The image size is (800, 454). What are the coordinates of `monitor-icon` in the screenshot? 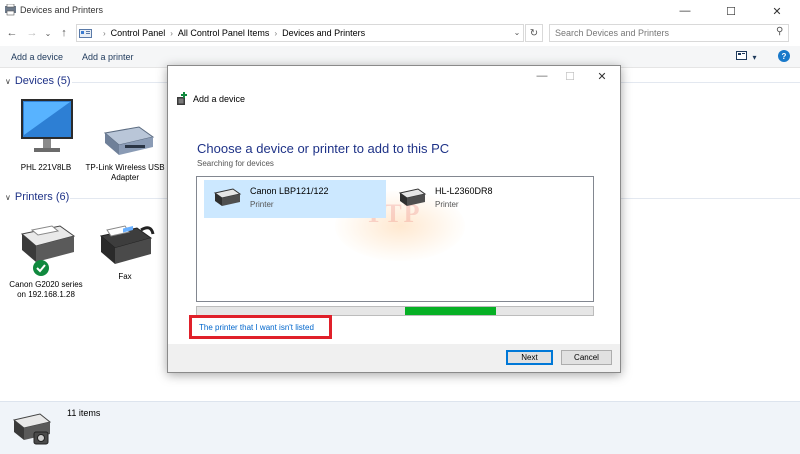 It's located at (47, 125).